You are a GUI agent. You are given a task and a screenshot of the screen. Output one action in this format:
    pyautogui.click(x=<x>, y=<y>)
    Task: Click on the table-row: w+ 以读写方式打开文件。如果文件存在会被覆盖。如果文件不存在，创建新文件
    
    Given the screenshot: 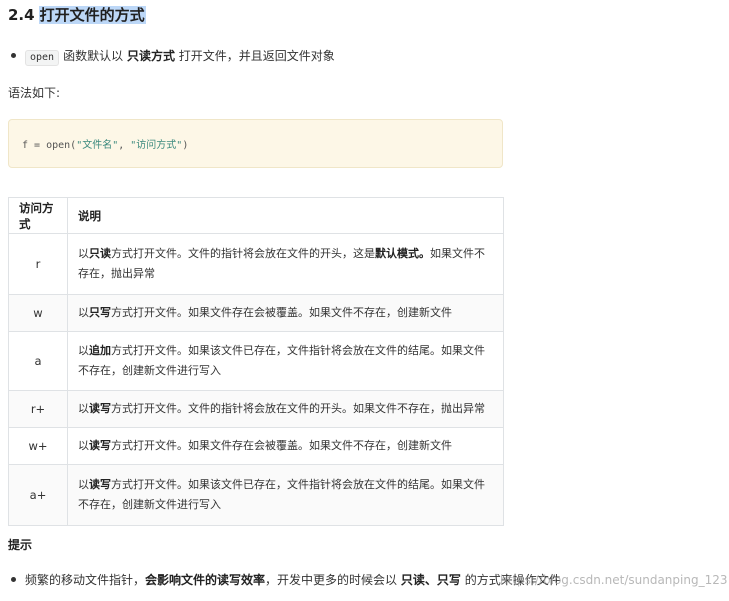 What is the action you would take?
    pyautogui.click(x=256, y=446)
    